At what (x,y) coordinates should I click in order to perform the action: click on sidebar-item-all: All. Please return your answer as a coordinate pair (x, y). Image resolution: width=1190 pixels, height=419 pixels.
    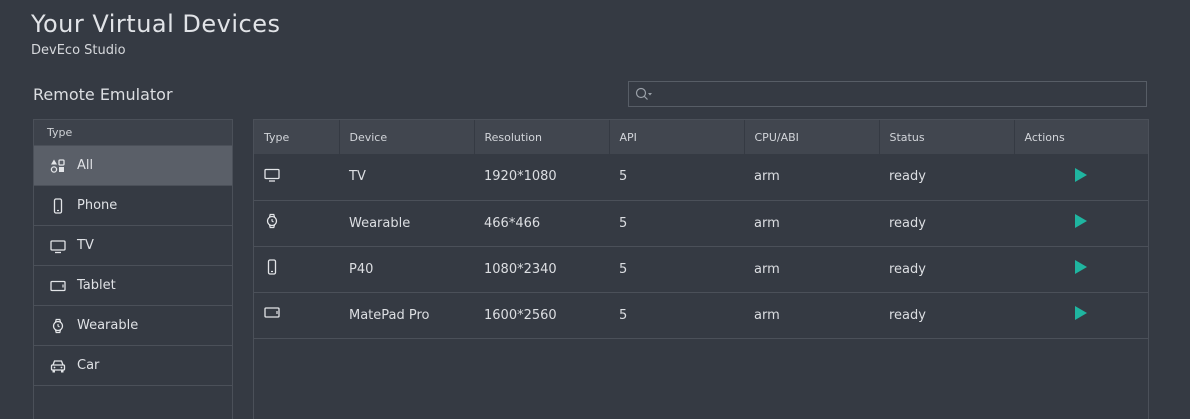
    Looking at the image, I should click on (133, 166).